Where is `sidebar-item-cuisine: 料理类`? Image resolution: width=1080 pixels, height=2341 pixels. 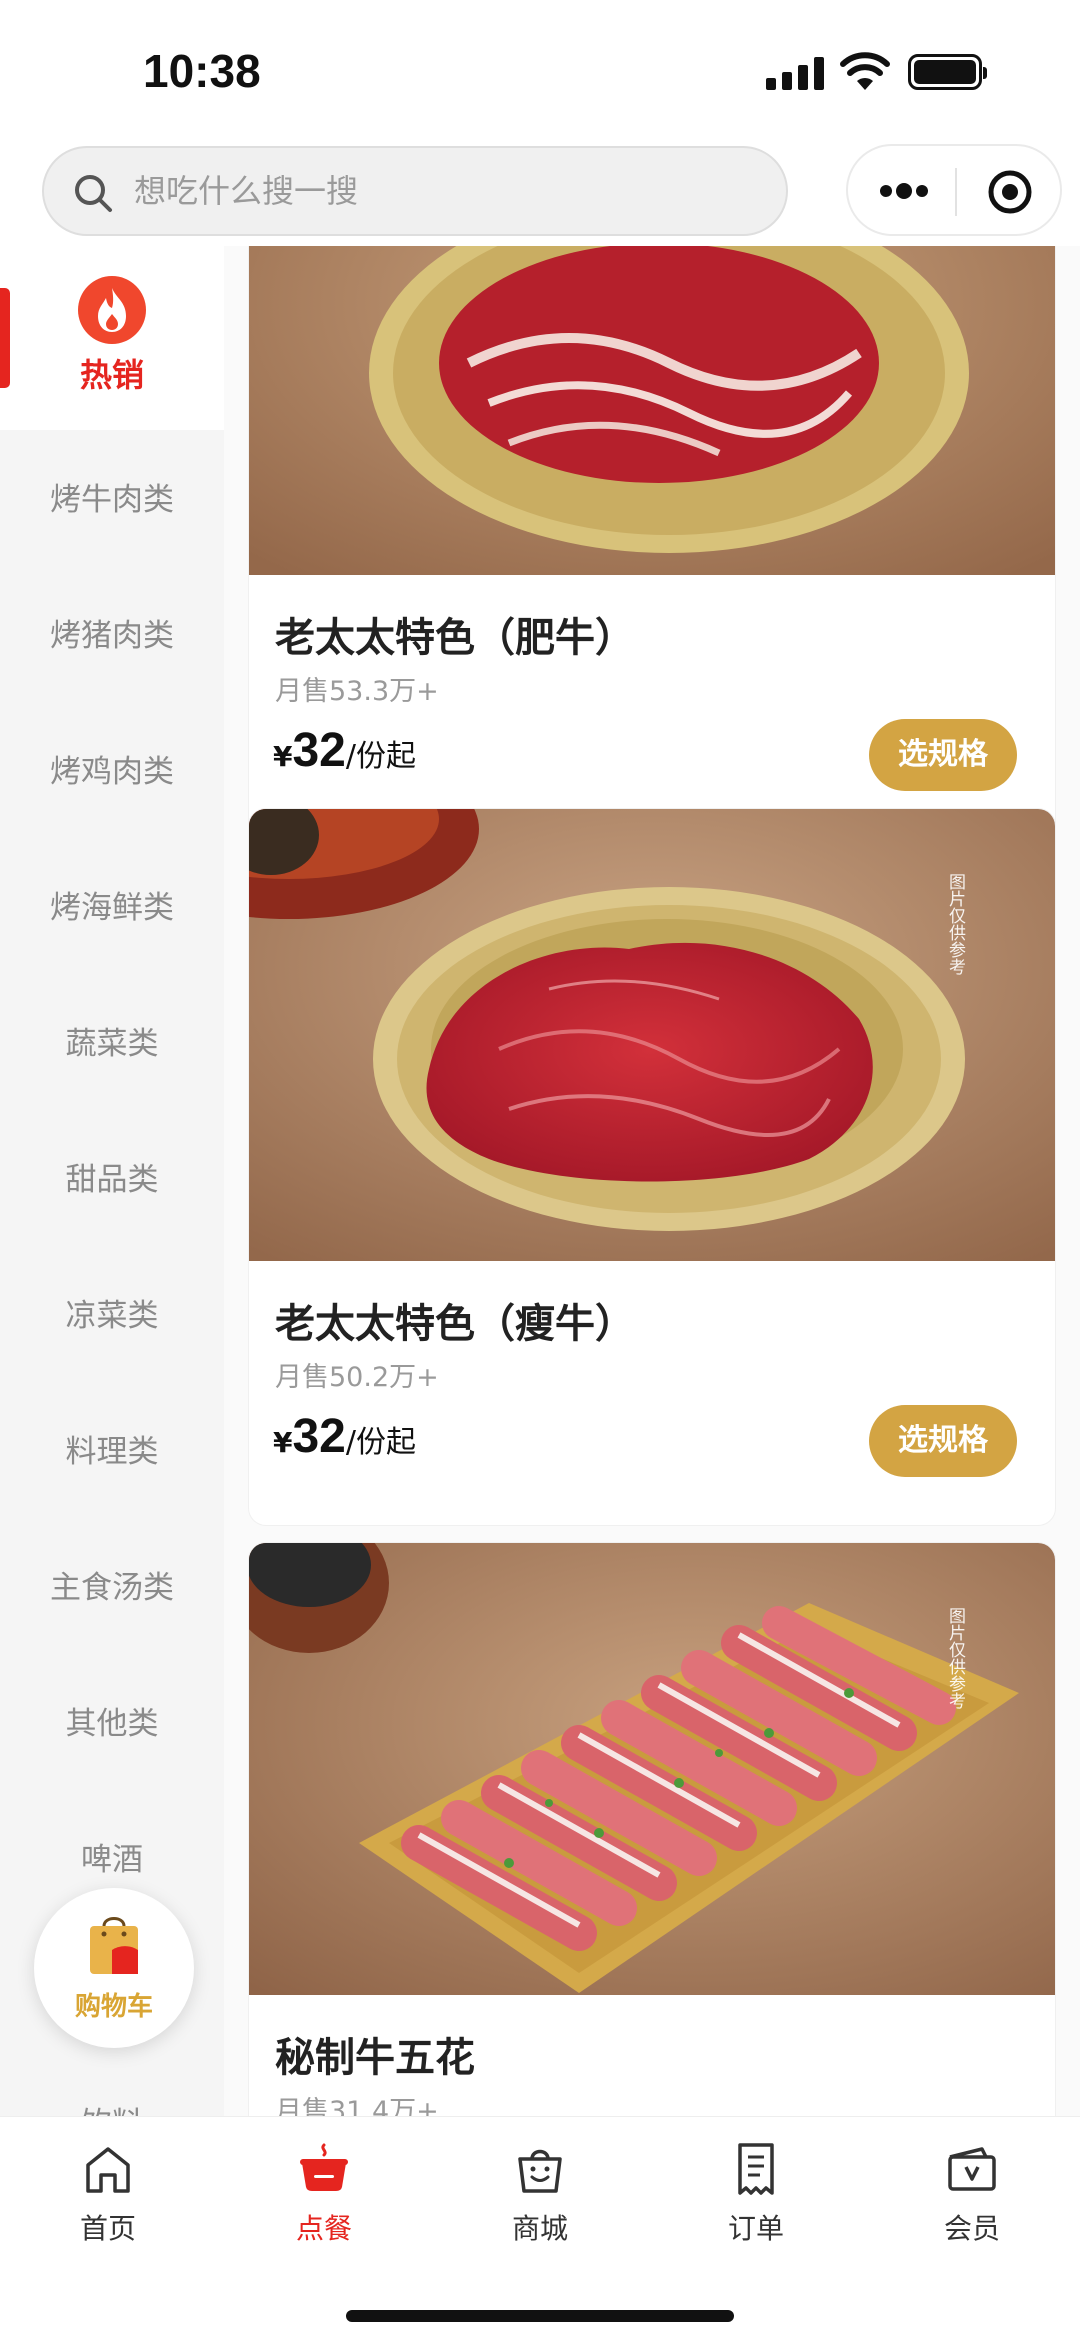 sidebar-item-cuisine: 料理类 is located at coordinates (112, 1448).